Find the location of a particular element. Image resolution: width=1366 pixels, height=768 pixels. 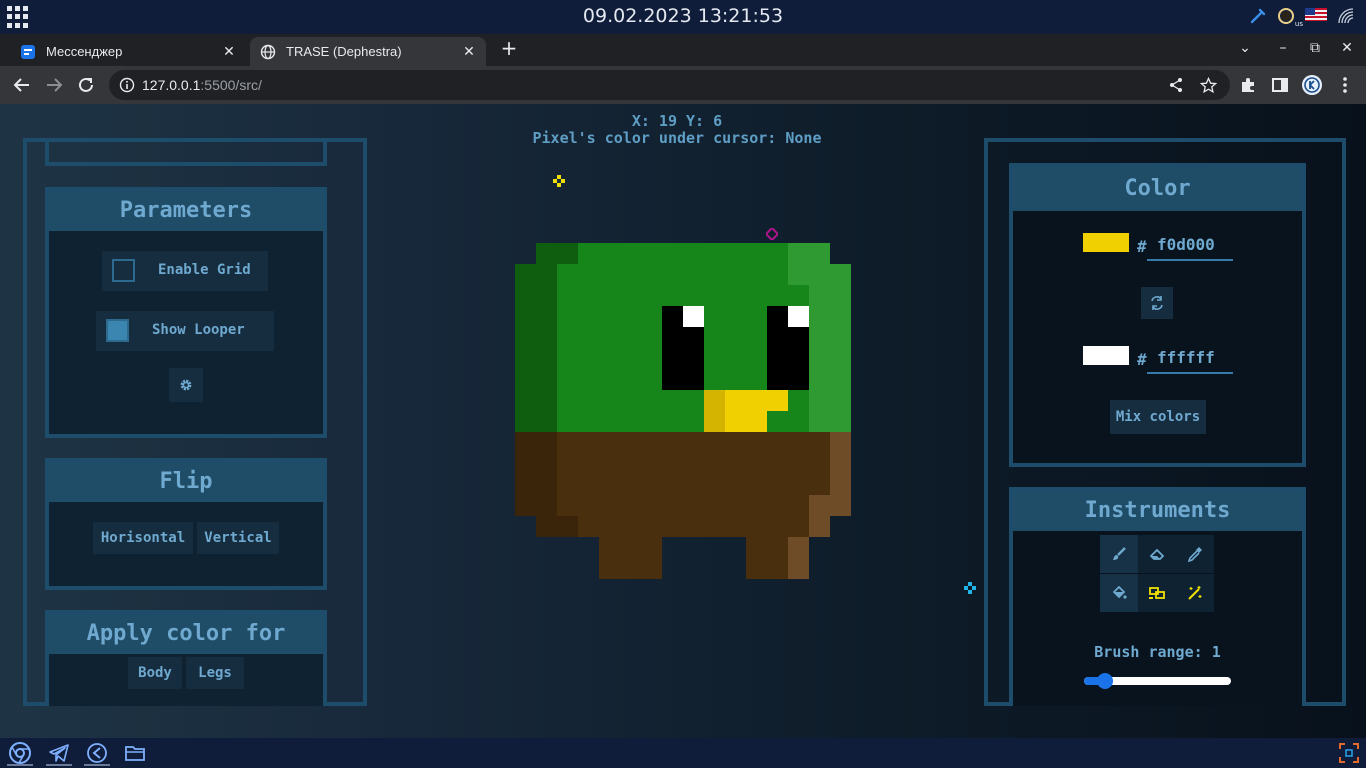

show-looper-toggle: Show Looper is located at coordinates (185, 331).